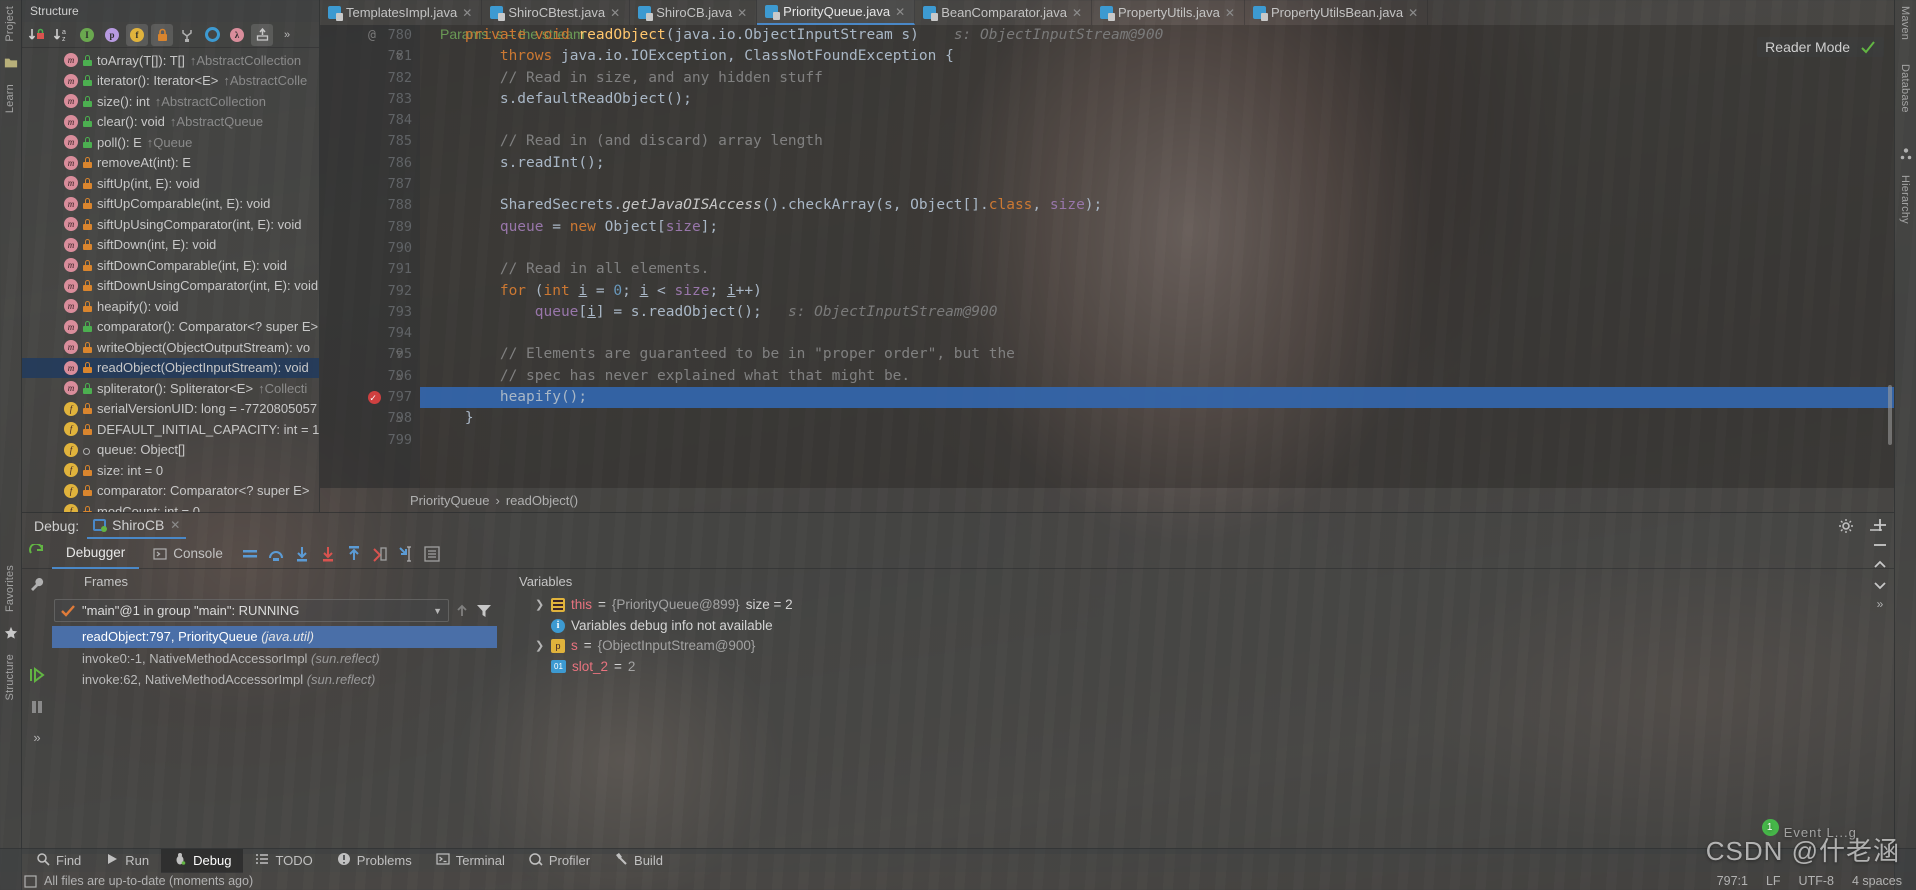  Describe the element at coordinates (542, 500) in the screenshot. I see `breadcrumb-method: readObject()` at that location.